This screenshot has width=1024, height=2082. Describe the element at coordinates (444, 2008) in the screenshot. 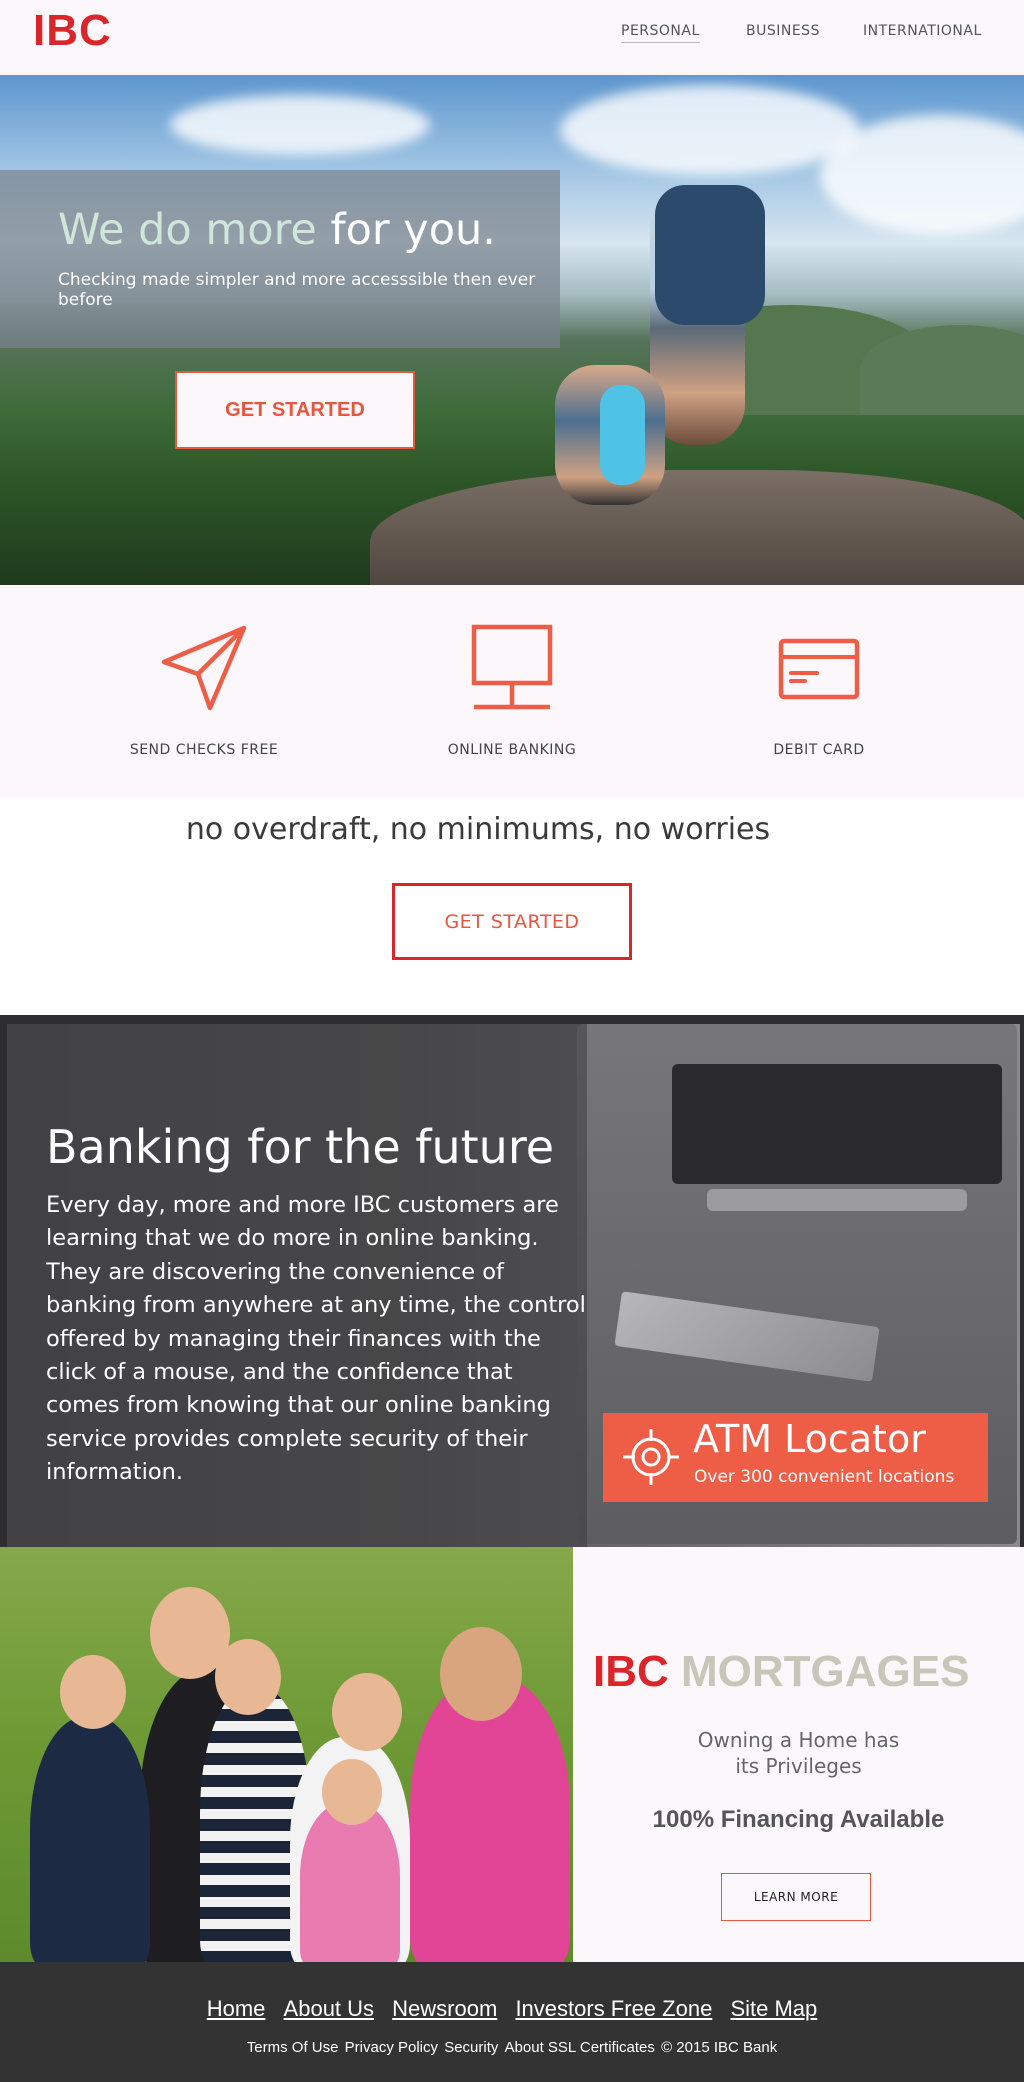

I see `footer-link-newsroom: Newsroom` at that location.